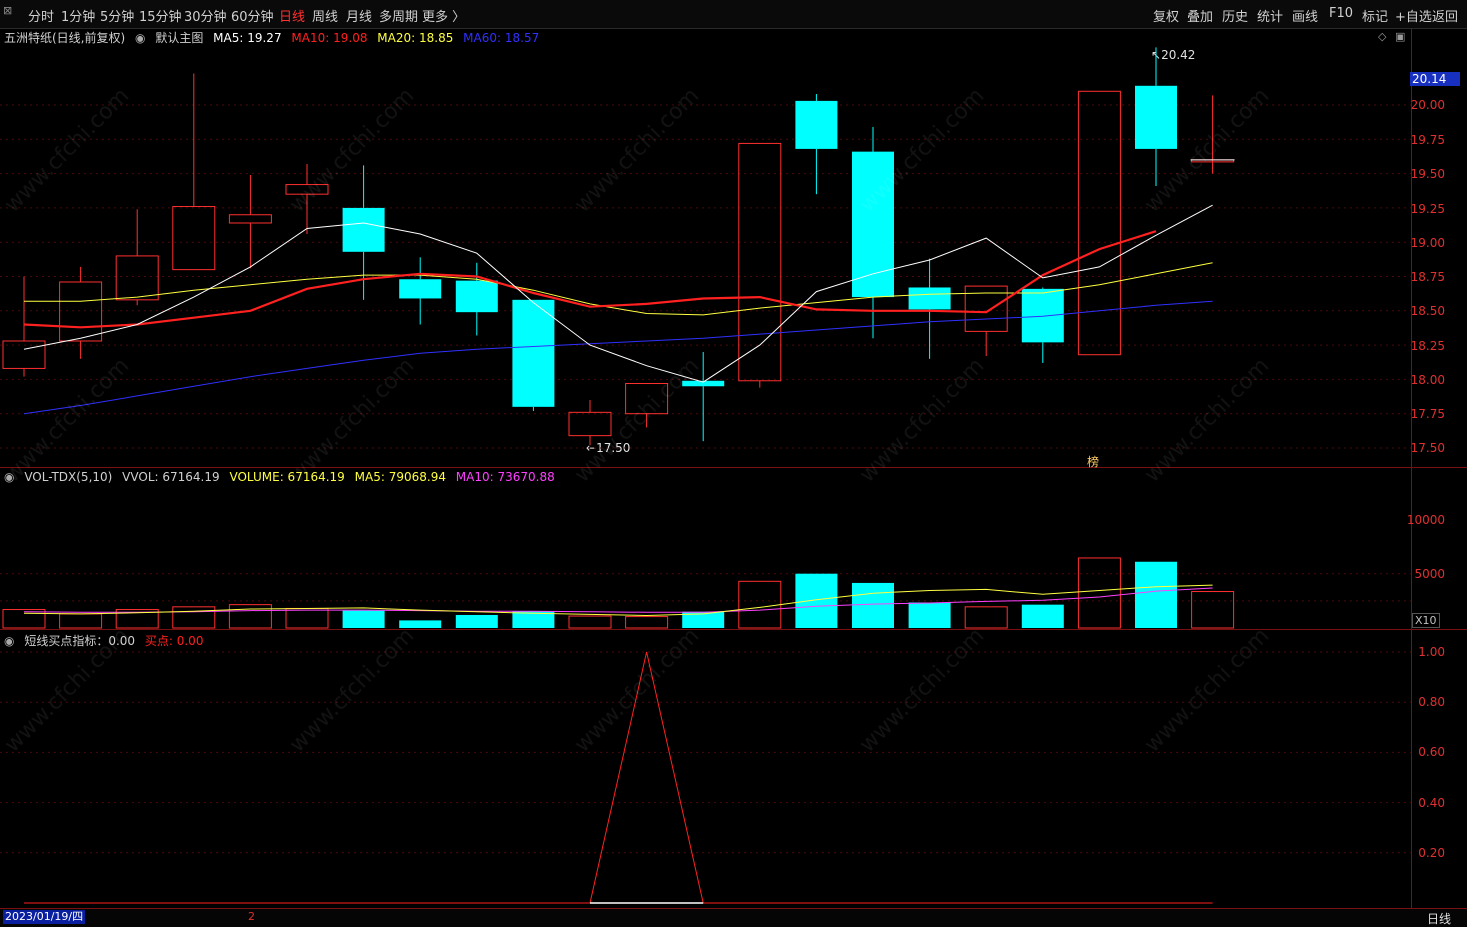  I want to click on footer-bar, so click(733, 917).